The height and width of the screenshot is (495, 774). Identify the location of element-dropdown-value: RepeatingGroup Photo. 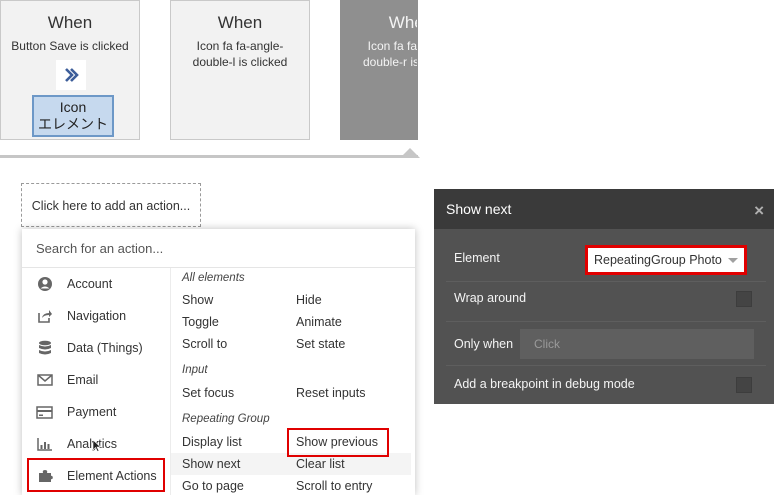
(658, 260).